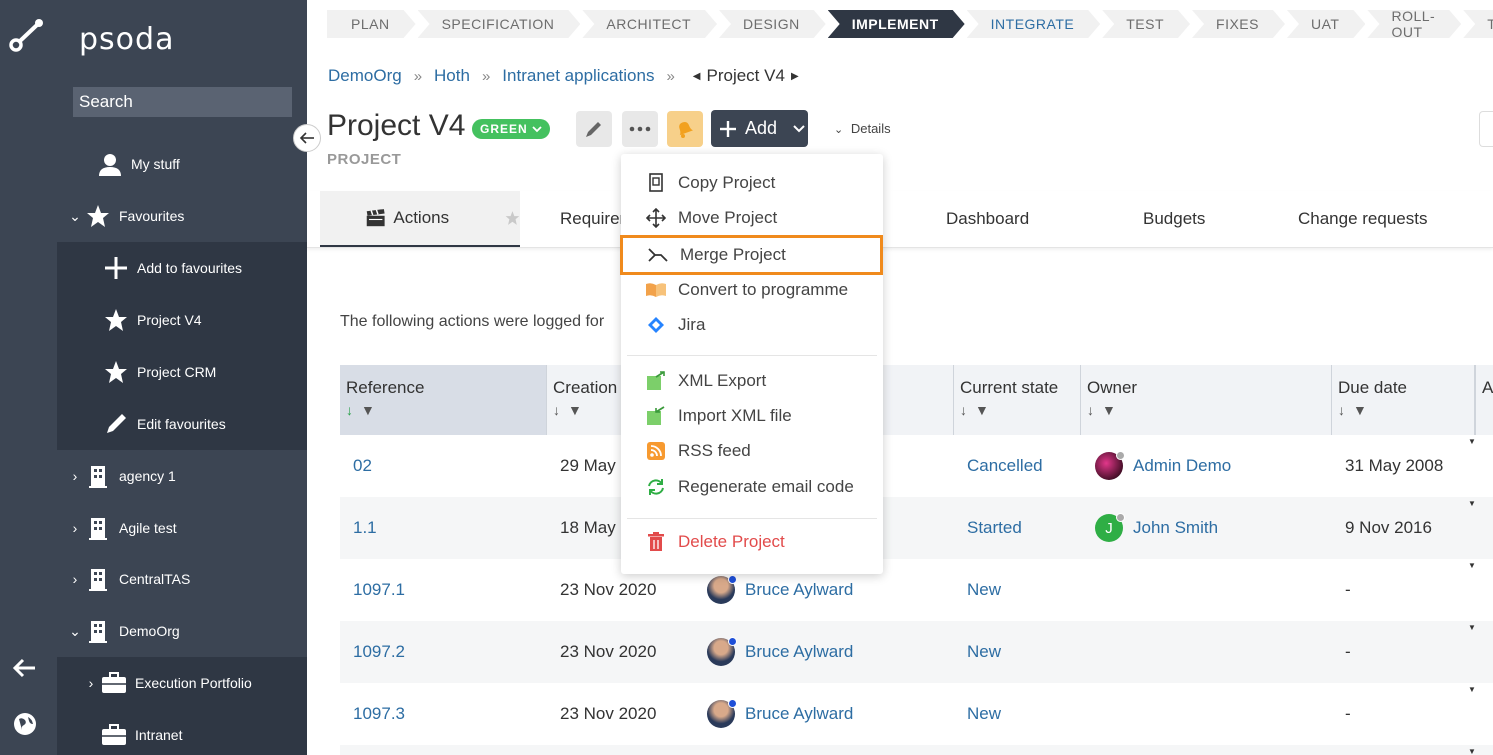 The image size is (1493, 755). I want to click on breadcrumb-link: DemoOrg, so click(365, 76).